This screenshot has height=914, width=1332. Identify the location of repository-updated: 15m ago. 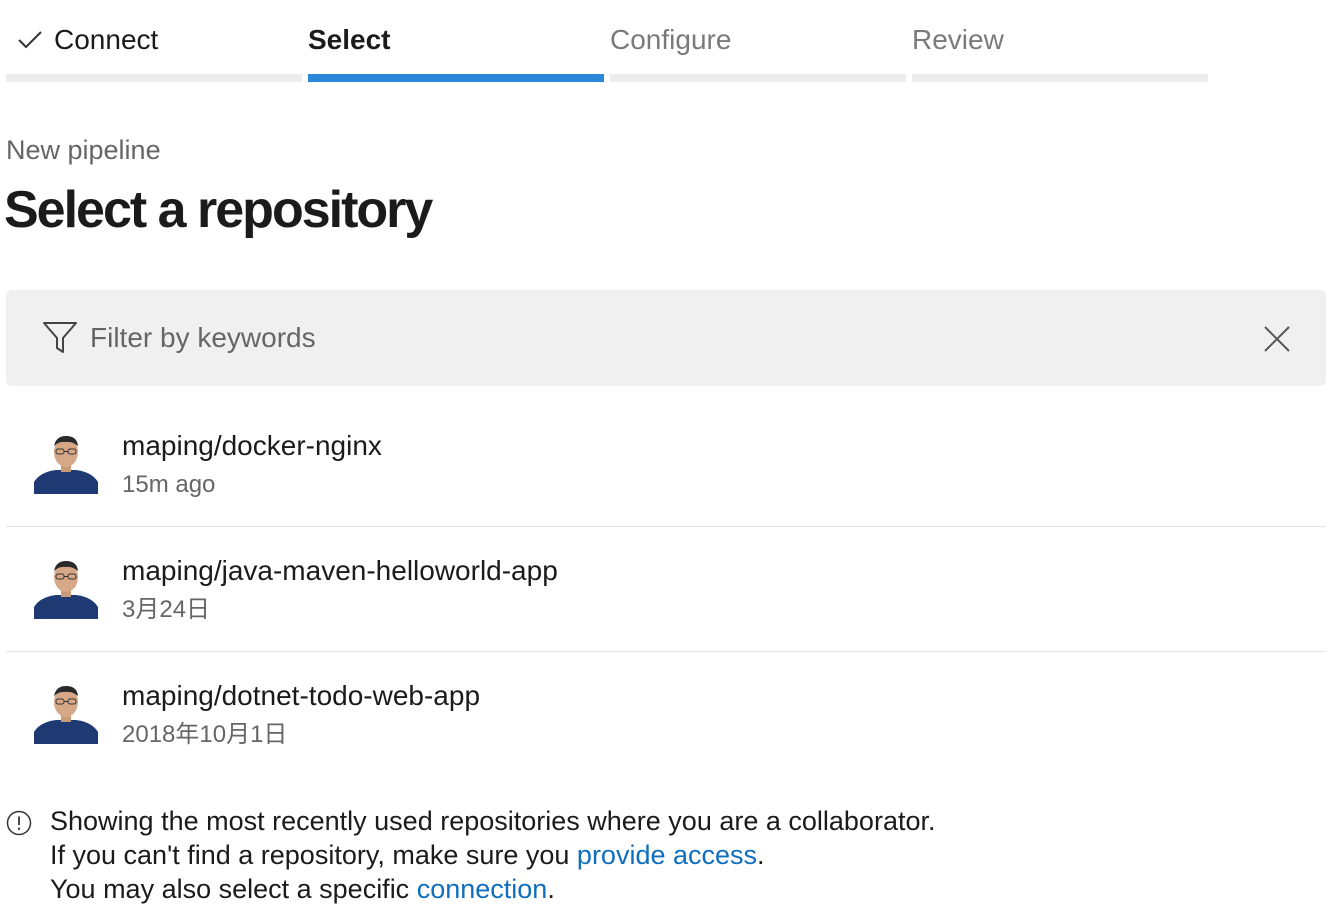
(169, 484).